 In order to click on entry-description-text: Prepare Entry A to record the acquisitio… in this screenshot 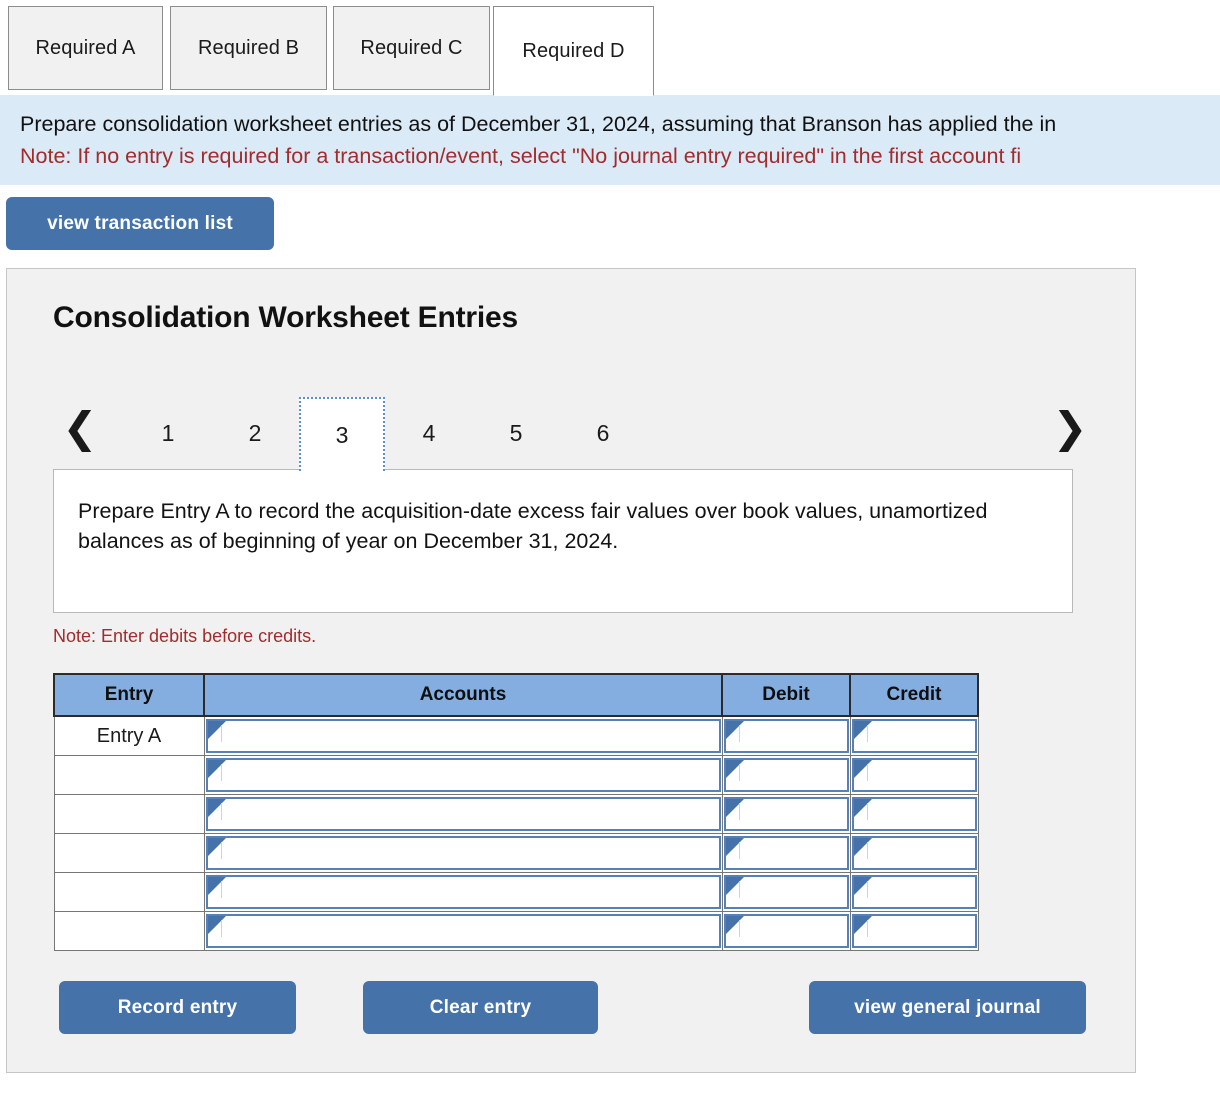, I will do `click(533, 526)`.